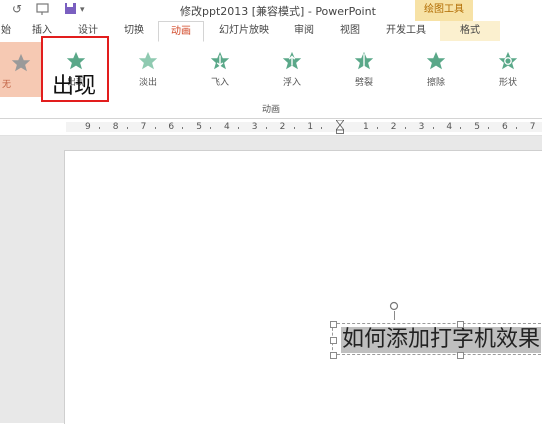 The height and width of the screenshot is (424, 542). Describe the element at coordinates (436, 60) in the screenshot. I see `star-wipe-icon` at that location.